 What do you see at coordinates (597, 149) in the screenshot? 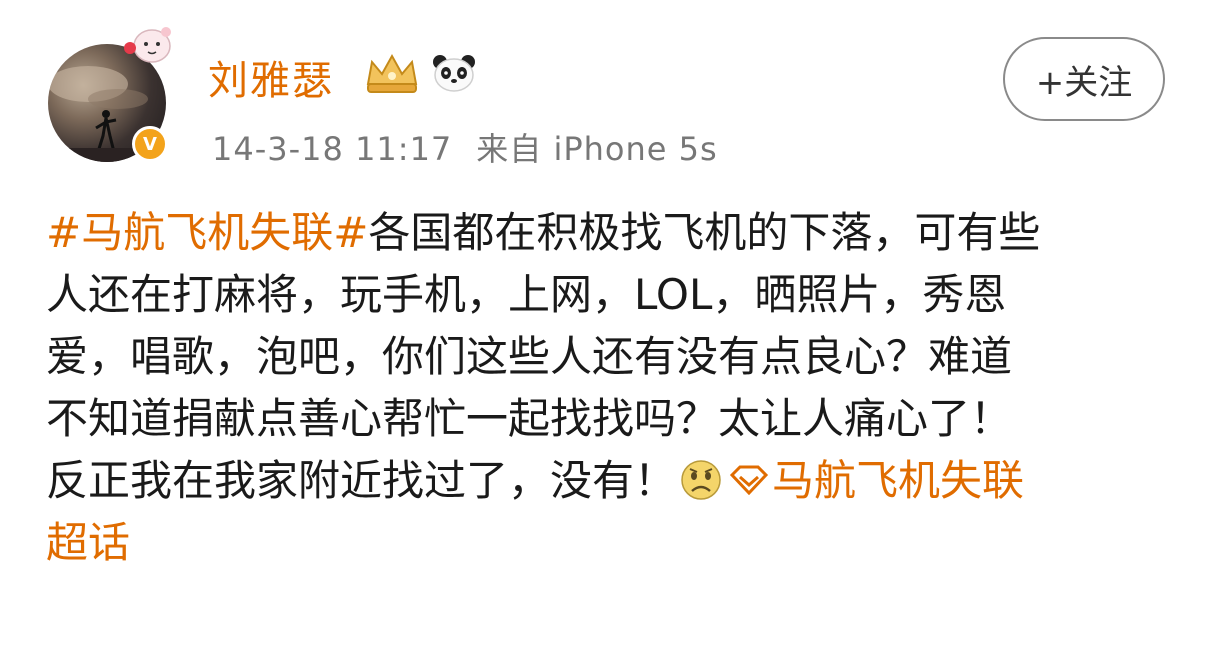
I see `post-source: 来自 iPhone 5s` at bounding box center [597, 149].